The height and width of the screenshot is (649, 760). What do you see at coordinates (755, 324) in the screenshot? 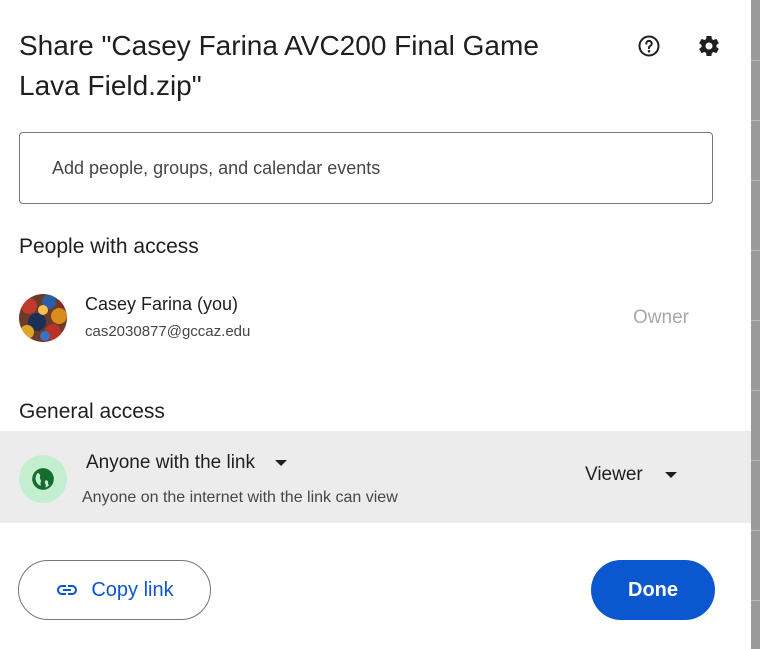
I see `backdrop` at bounding box center [755, 324].